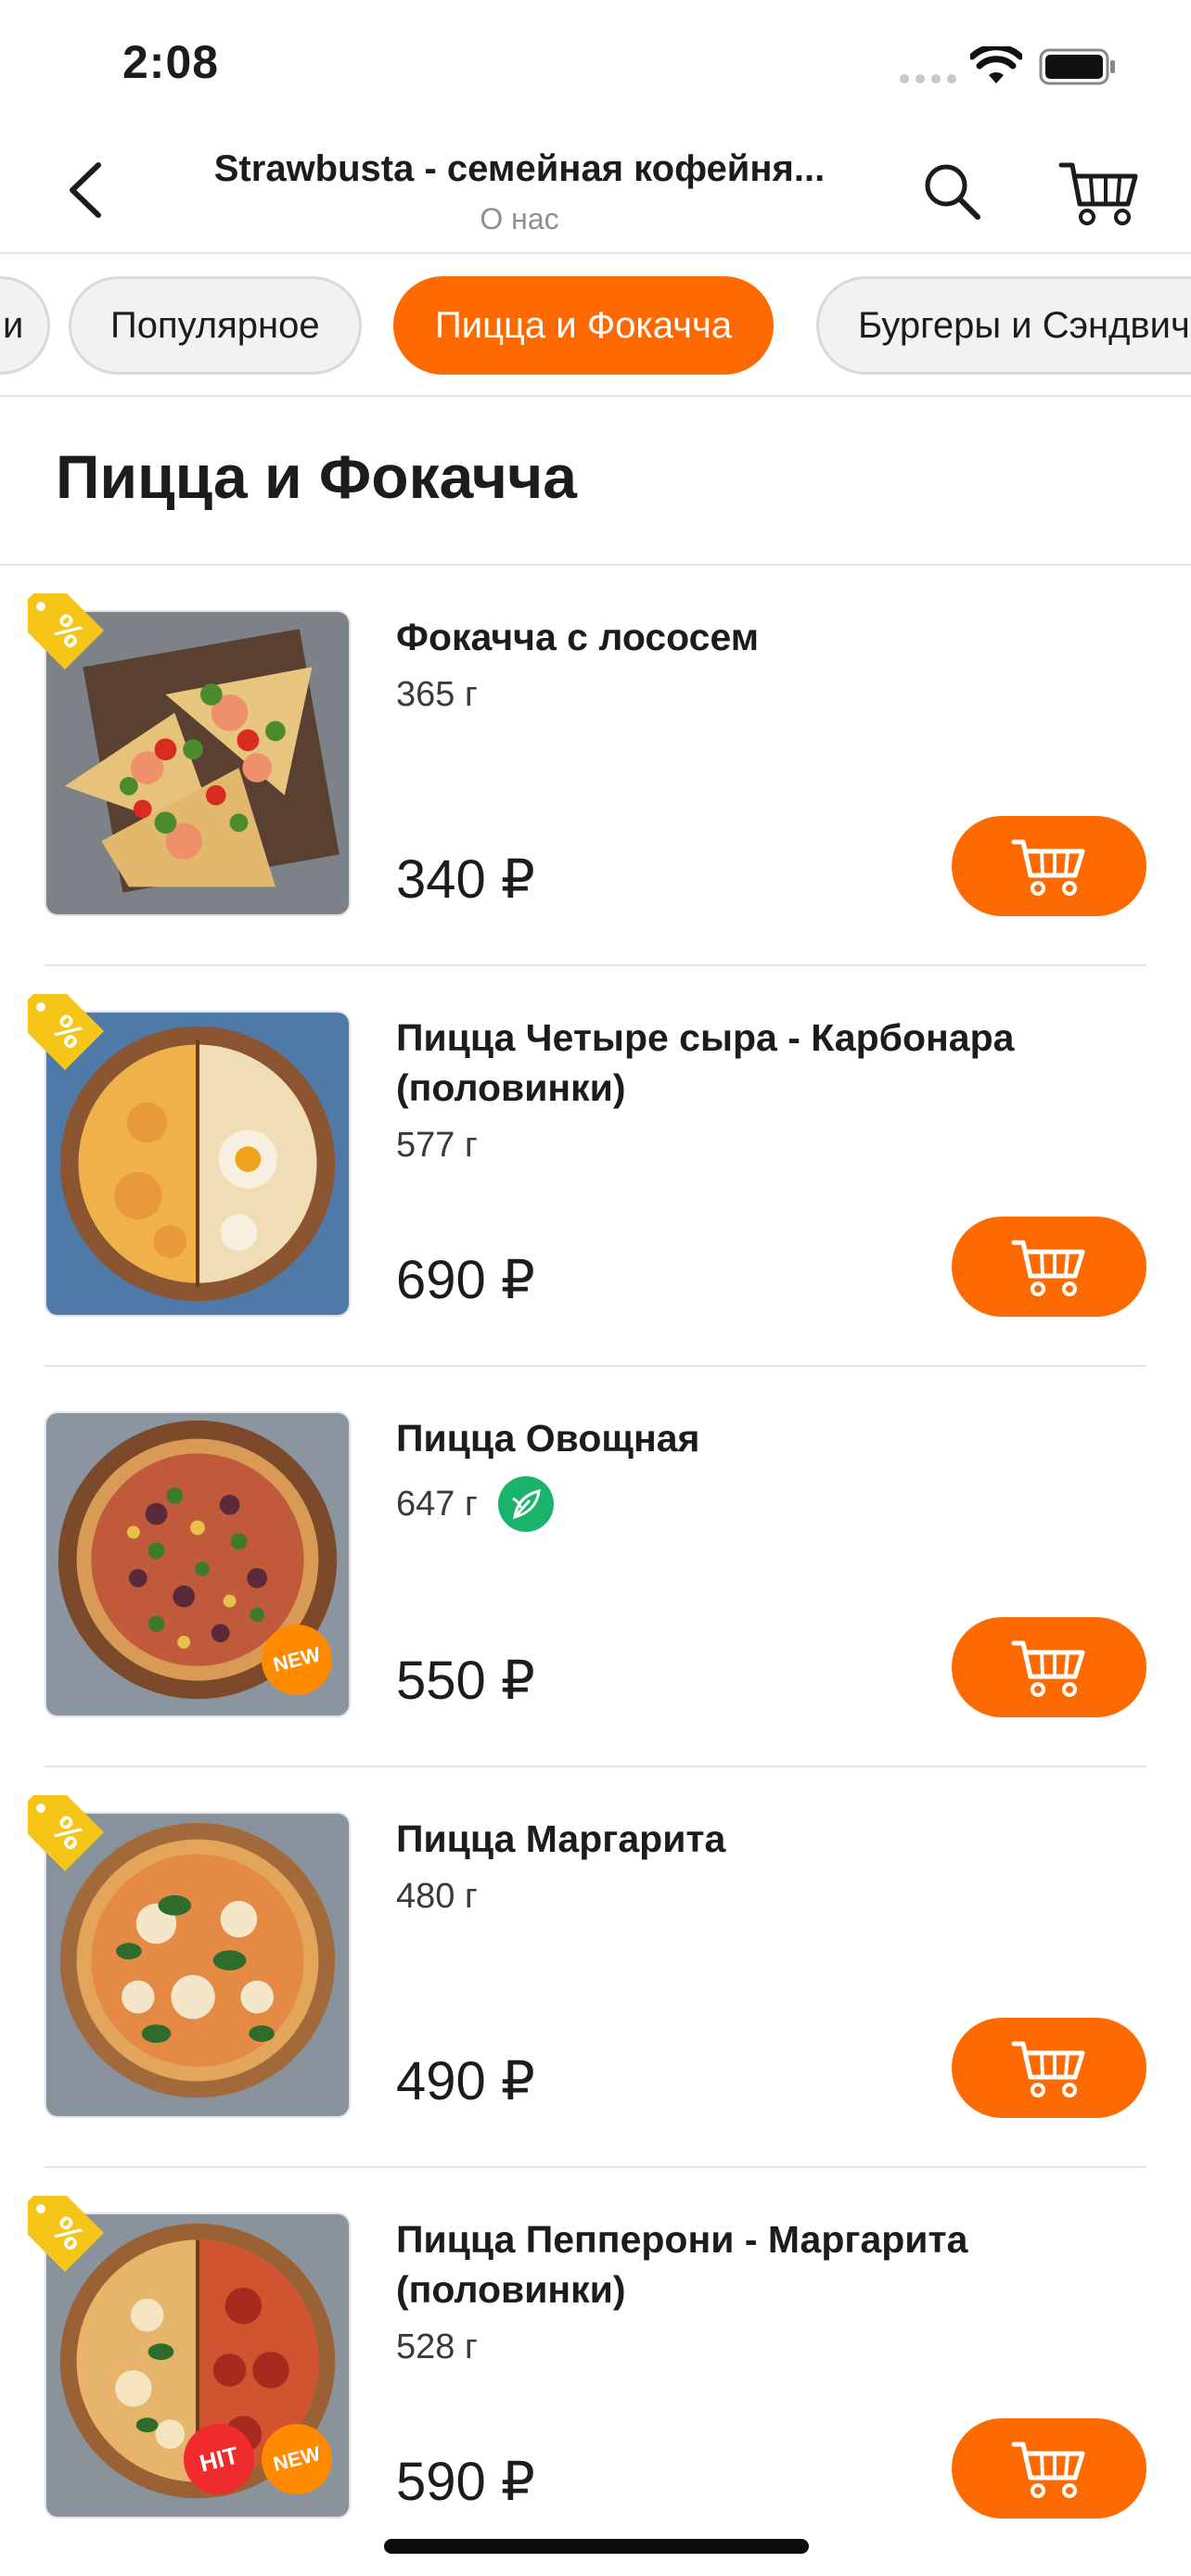 The height and width of the screenshot is (2576, 1191). I want to click on product-weight-value: 577 г, so click(437, 1145).